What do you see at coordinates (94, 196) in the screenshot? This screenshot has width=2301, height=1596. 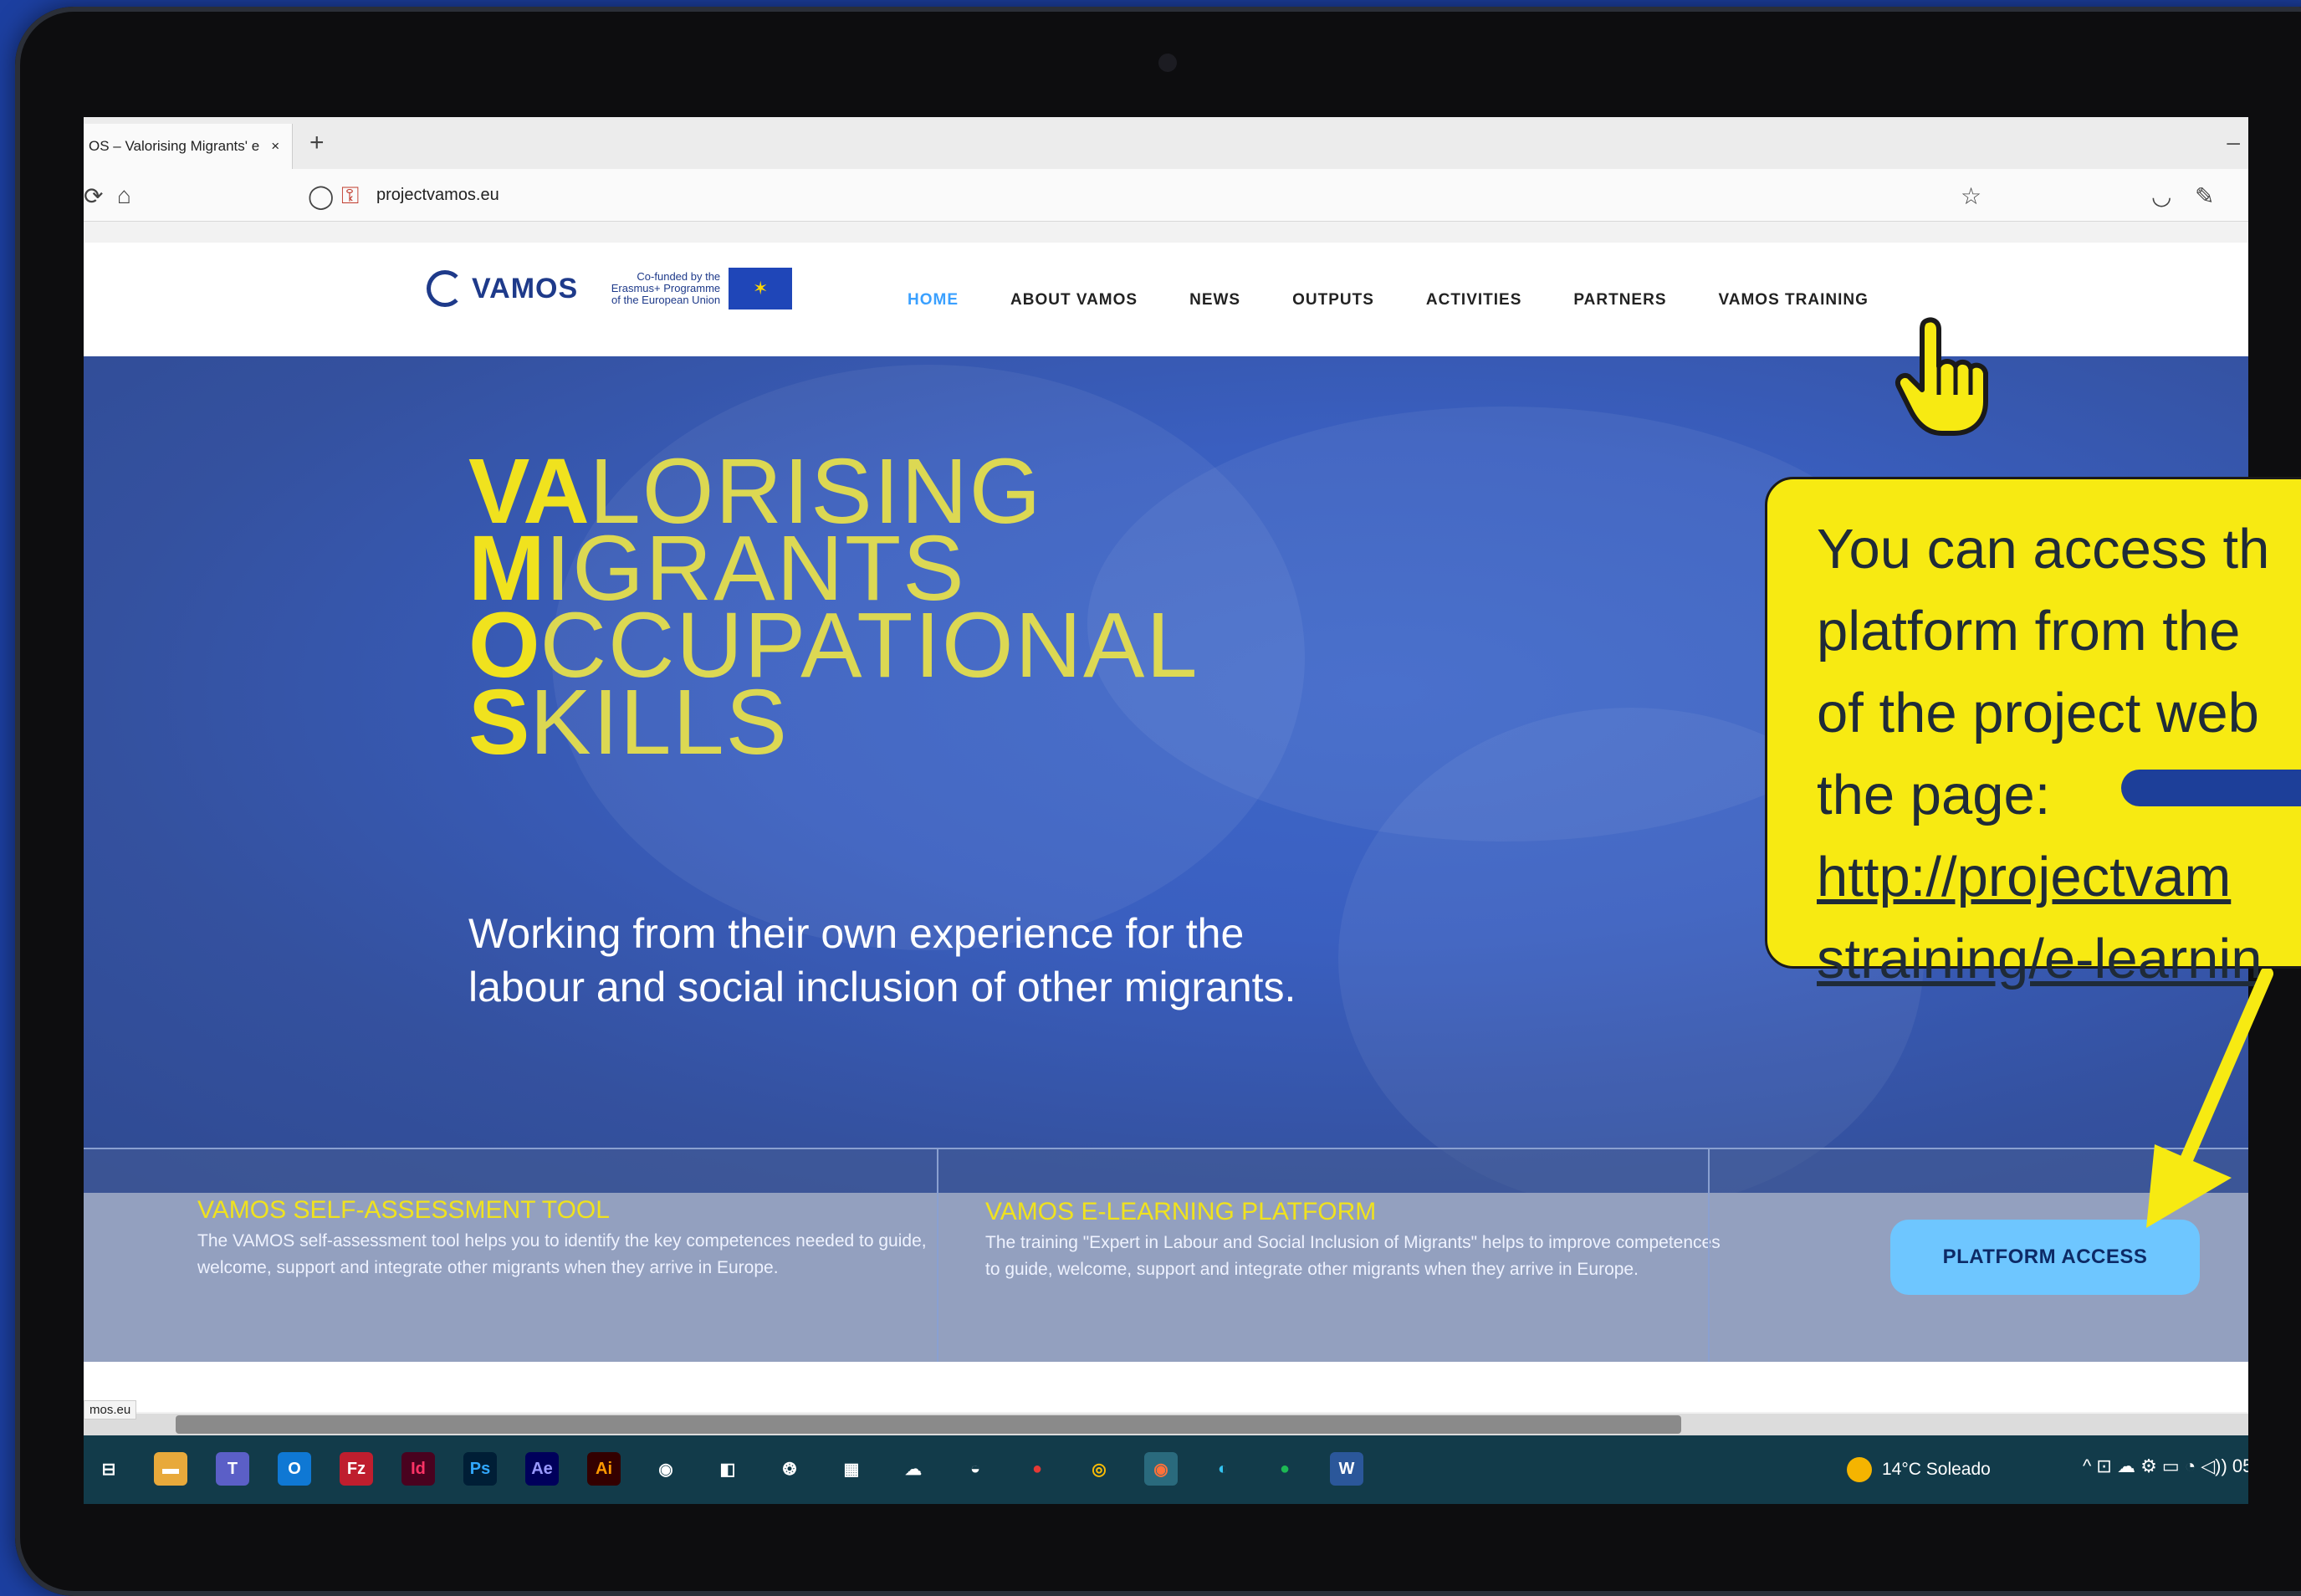 I see `reload-icon: ⟳` at bounding box center [94, 196].